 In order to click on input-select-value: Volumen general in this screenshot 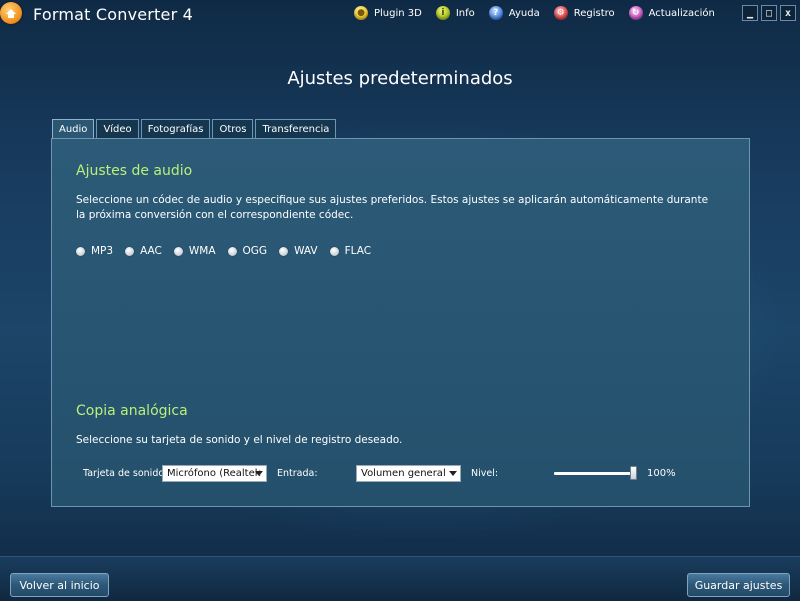, I will do `click(403, 473)`.